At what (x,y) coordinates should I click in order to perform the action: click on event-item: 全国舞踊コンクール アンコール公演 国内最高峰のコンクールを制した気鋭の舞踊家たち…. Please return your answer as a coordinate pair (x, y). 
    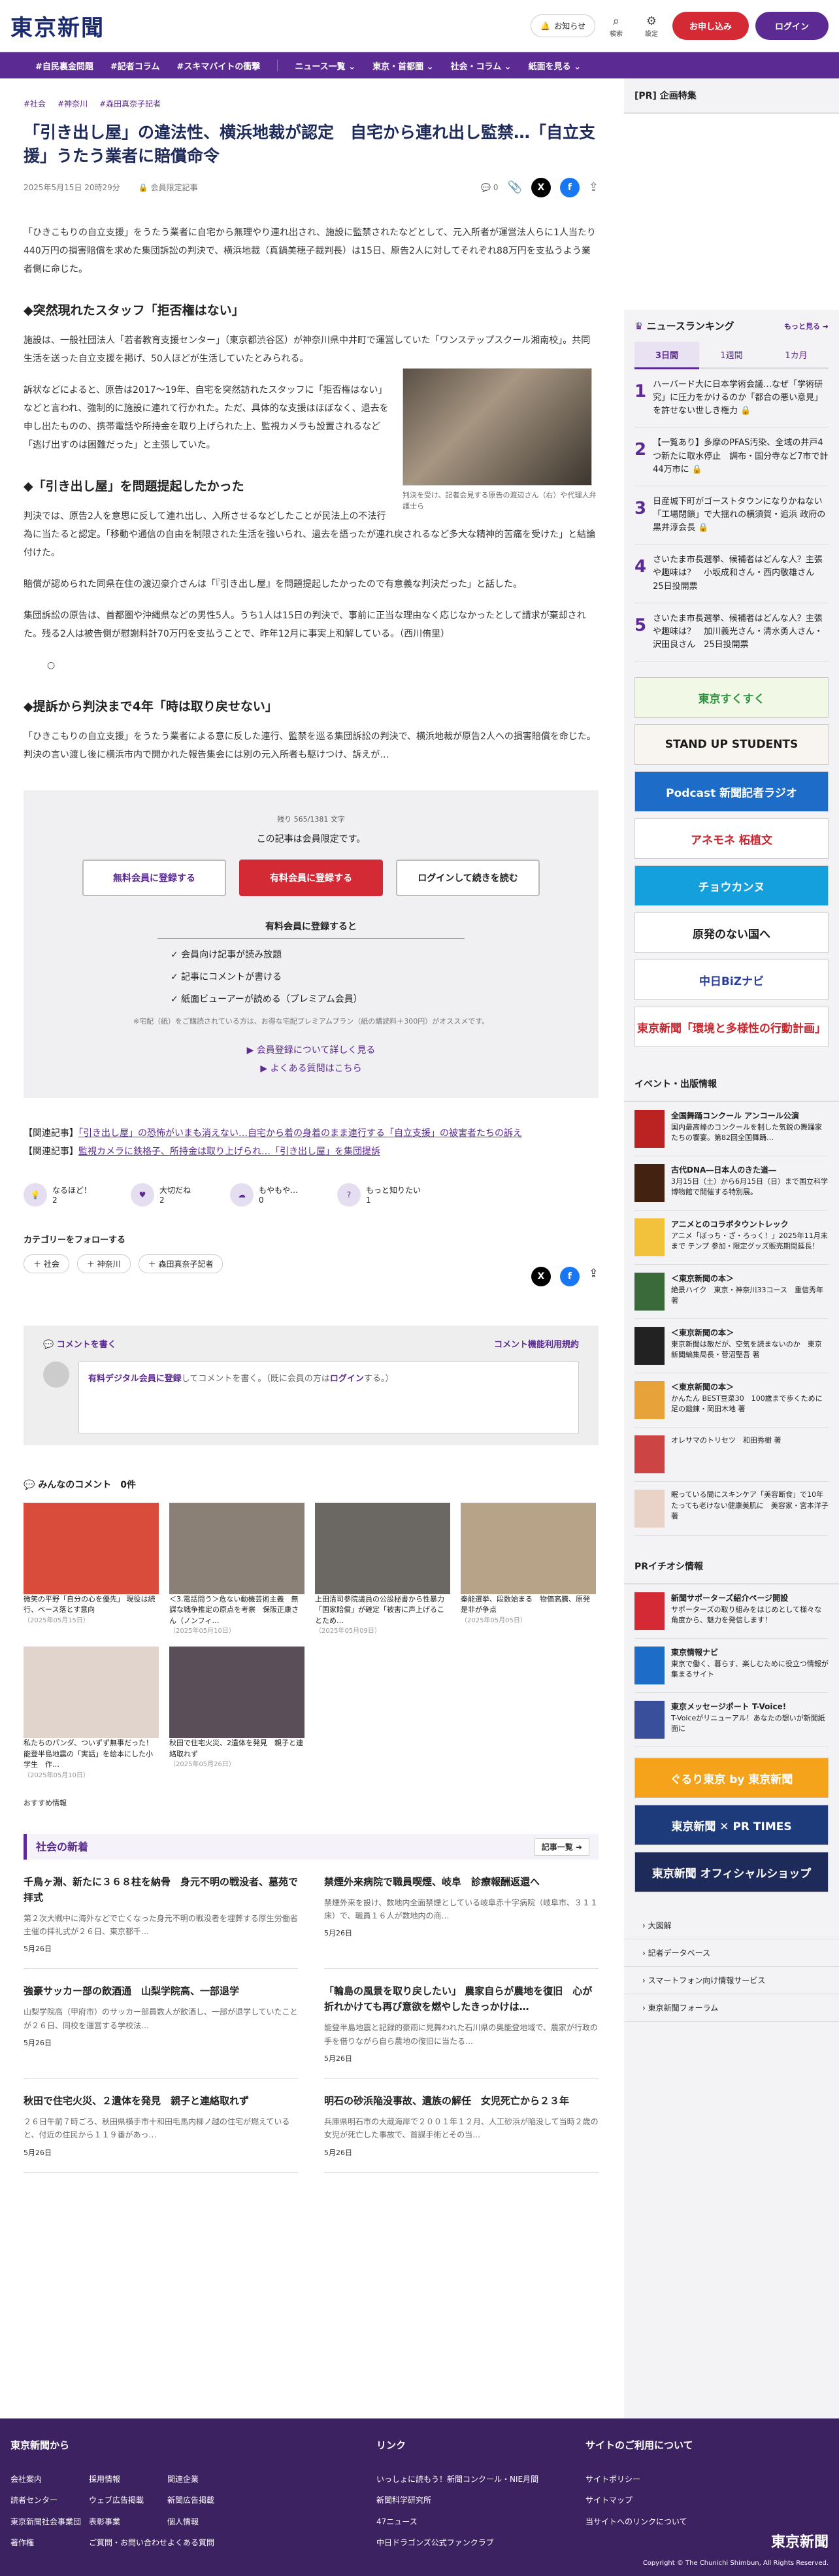
    Looking at the image, I should click on (731, 1130).